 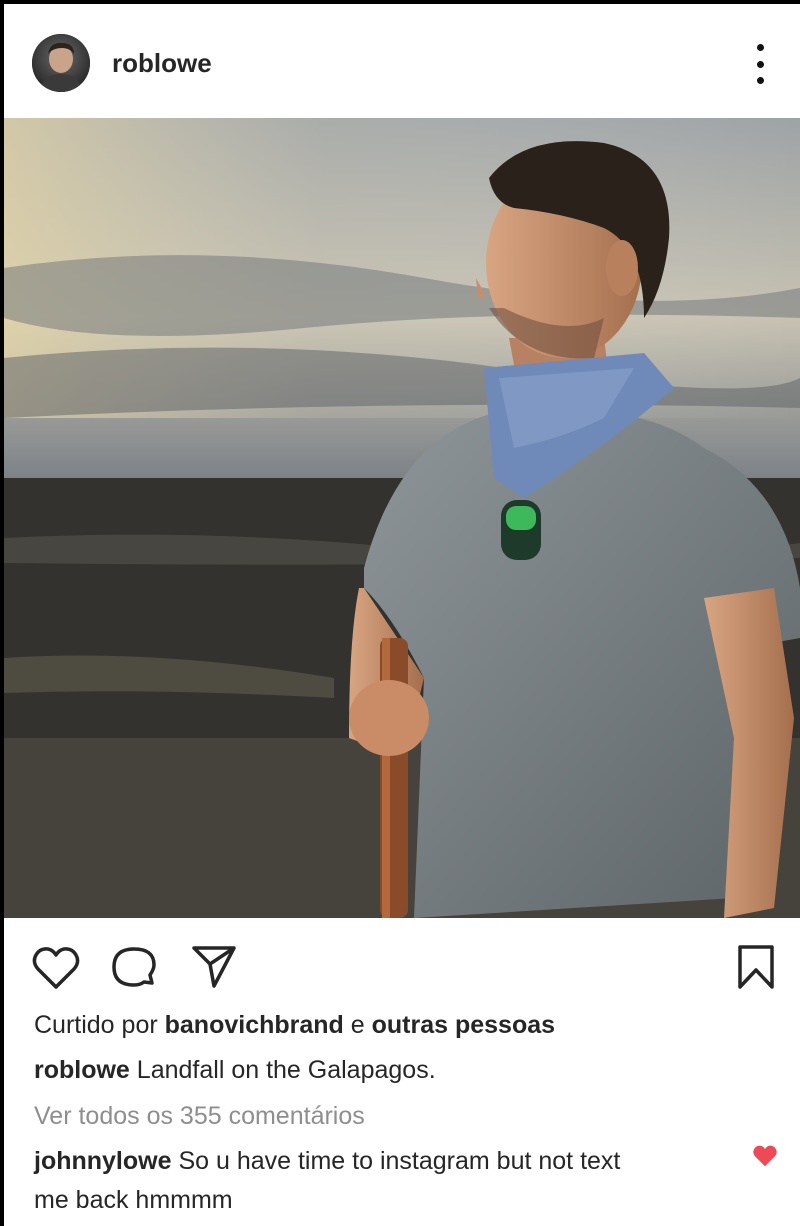 I want to click on caption-text: Landfall on the Galapagos., so click(x=286, y=1070).